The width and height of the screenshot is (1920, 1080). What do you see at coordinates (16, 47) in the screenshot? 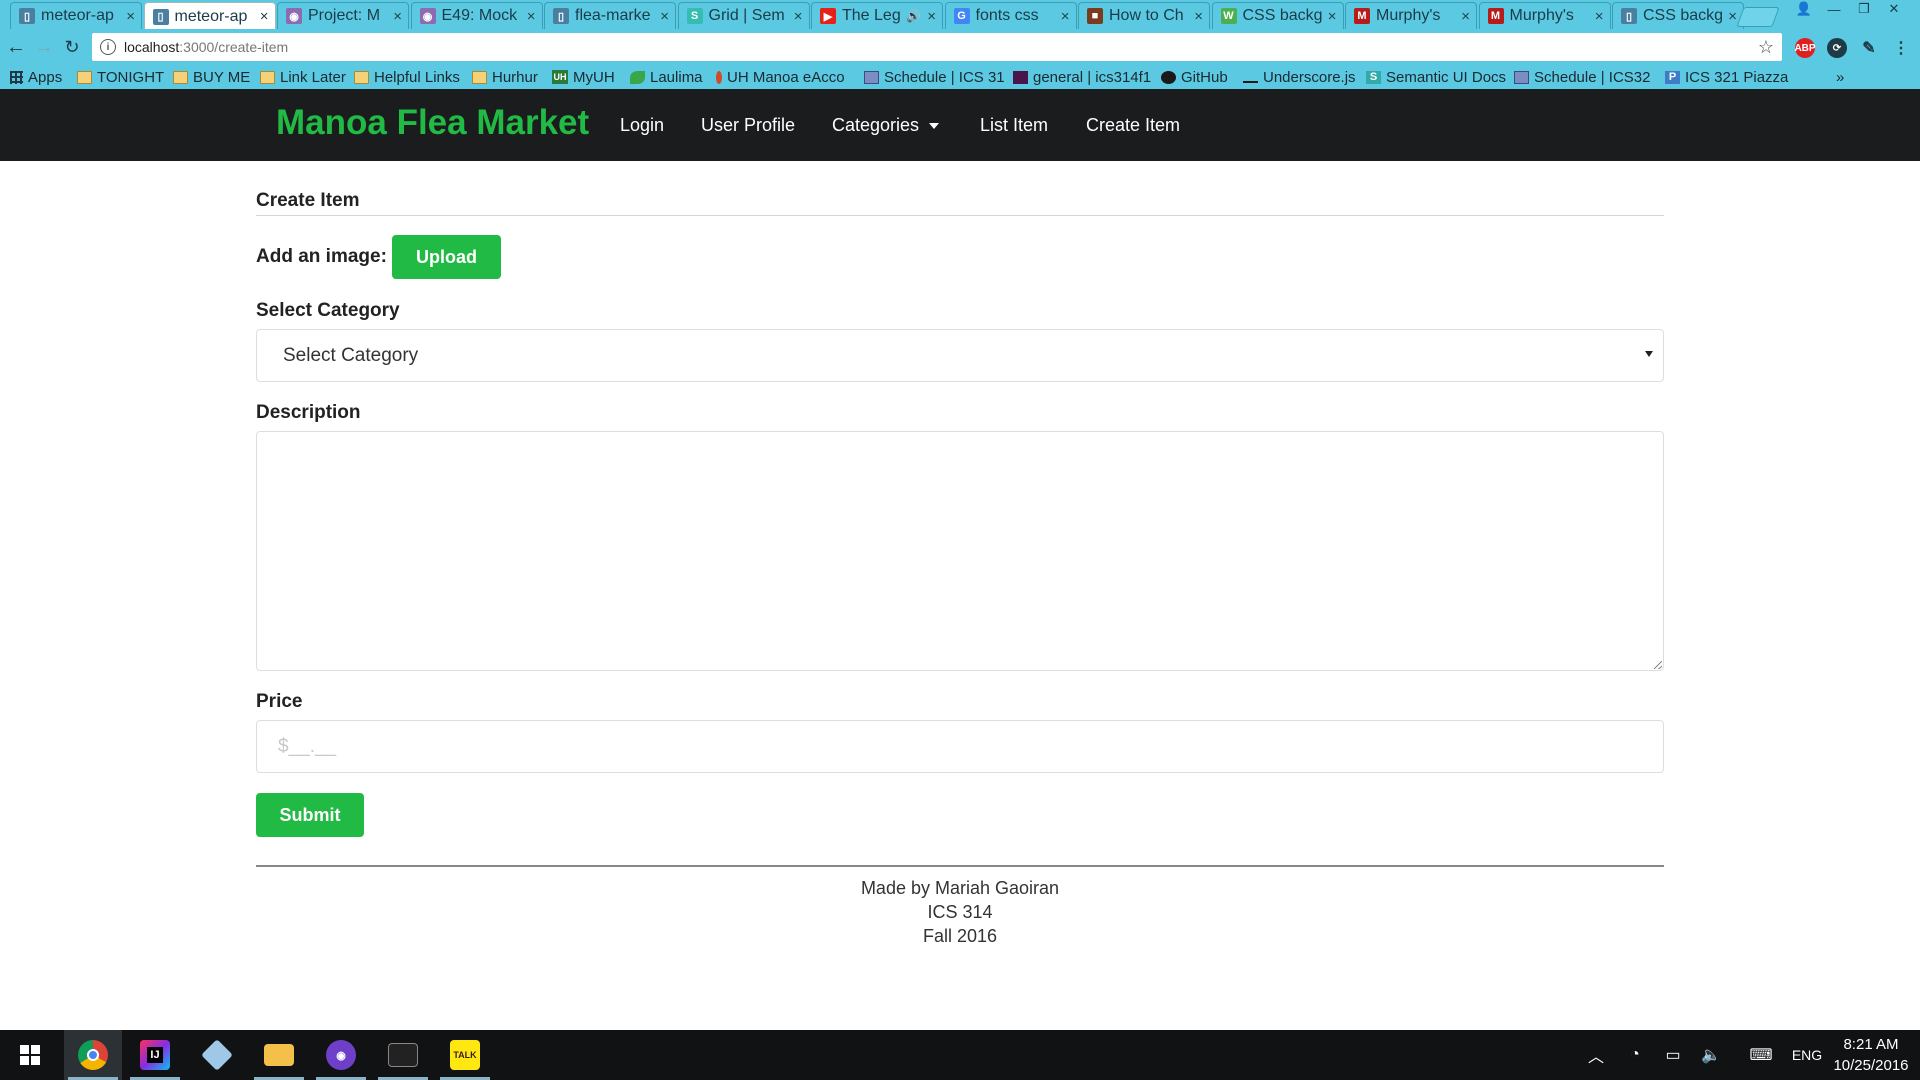
I see `back-button: ←` at bounding box center [16, 47].